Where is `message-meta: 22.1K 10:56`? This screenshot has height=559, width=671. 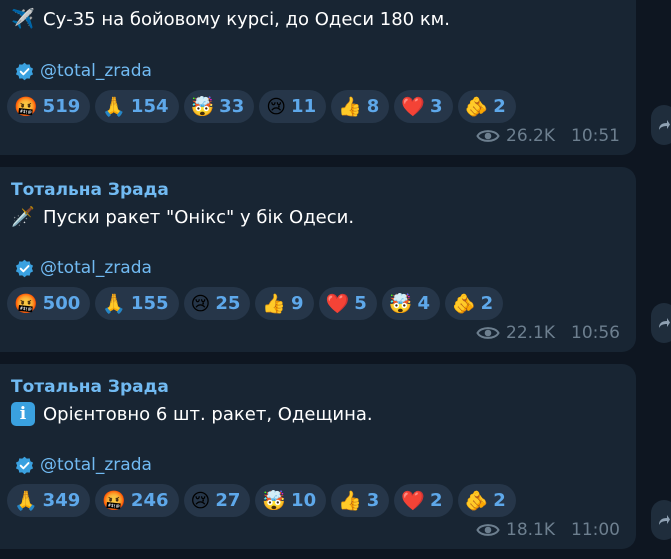
message-meta: 22.1K 10:56 is located at coordinates (548, 333).